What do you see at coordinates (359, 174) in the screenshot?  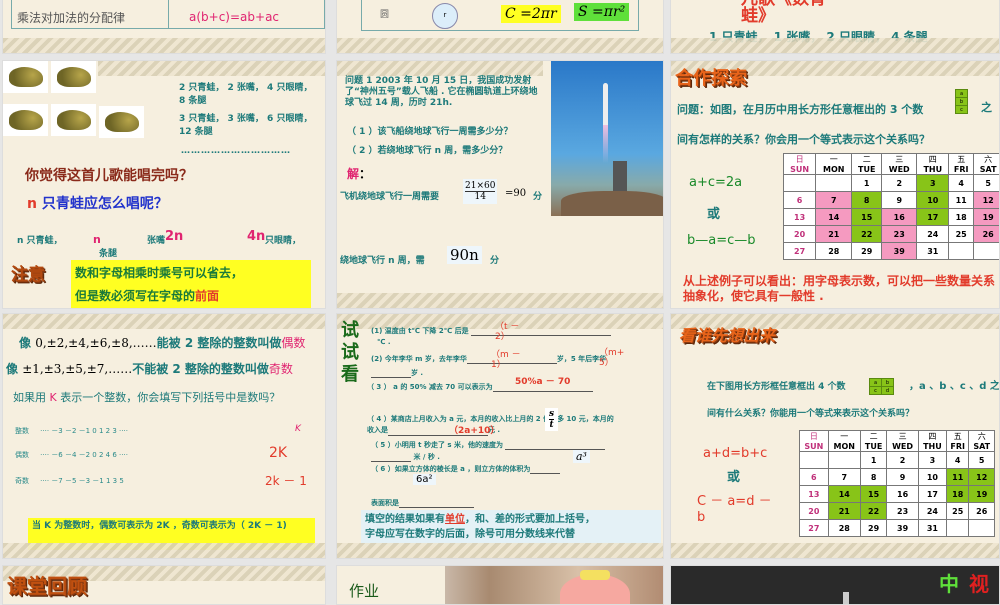 I see `solution-label: 解：` at bounding box center [359, 174].